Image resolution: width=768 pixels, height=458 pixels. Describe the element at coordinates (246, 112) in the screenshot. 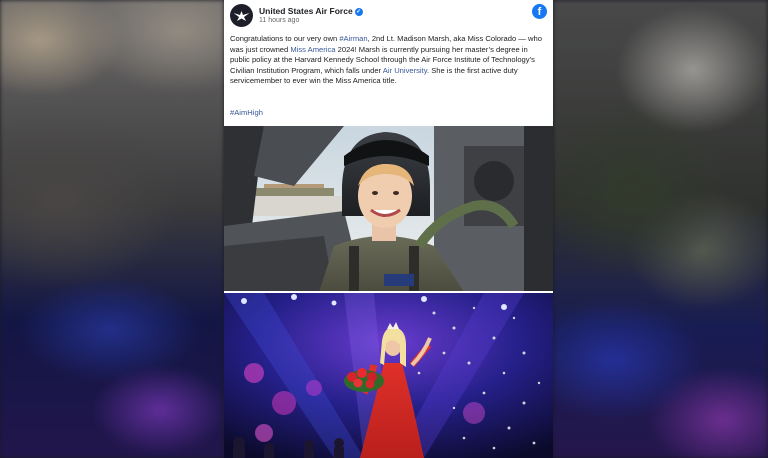

I see `hashtag-aimhigh: #AimHigh` at that location.